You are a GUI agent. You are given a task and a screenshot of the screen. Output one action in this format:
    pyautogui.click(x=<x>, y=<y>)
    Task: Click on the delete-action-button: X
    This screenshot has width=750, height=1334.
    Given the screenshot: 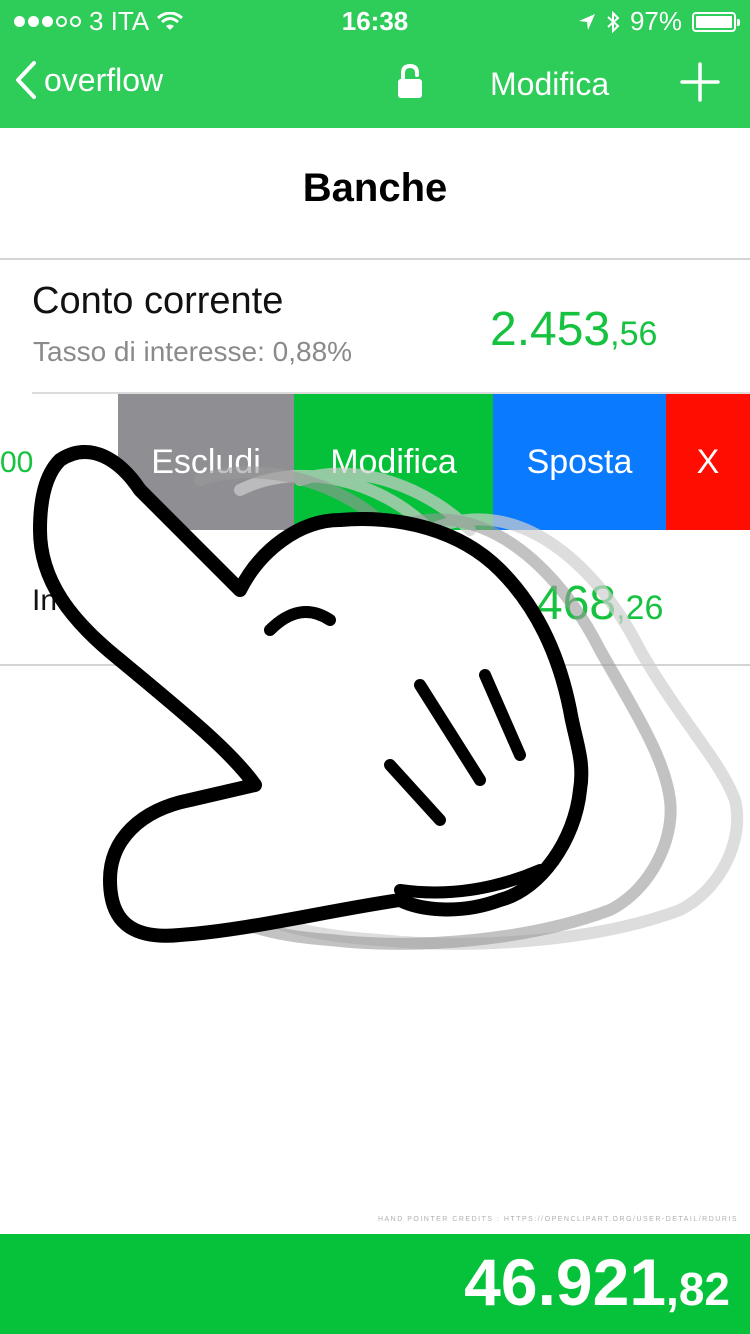 What is the action you would take?
    pyautogui.click(x=708, y=462)
    